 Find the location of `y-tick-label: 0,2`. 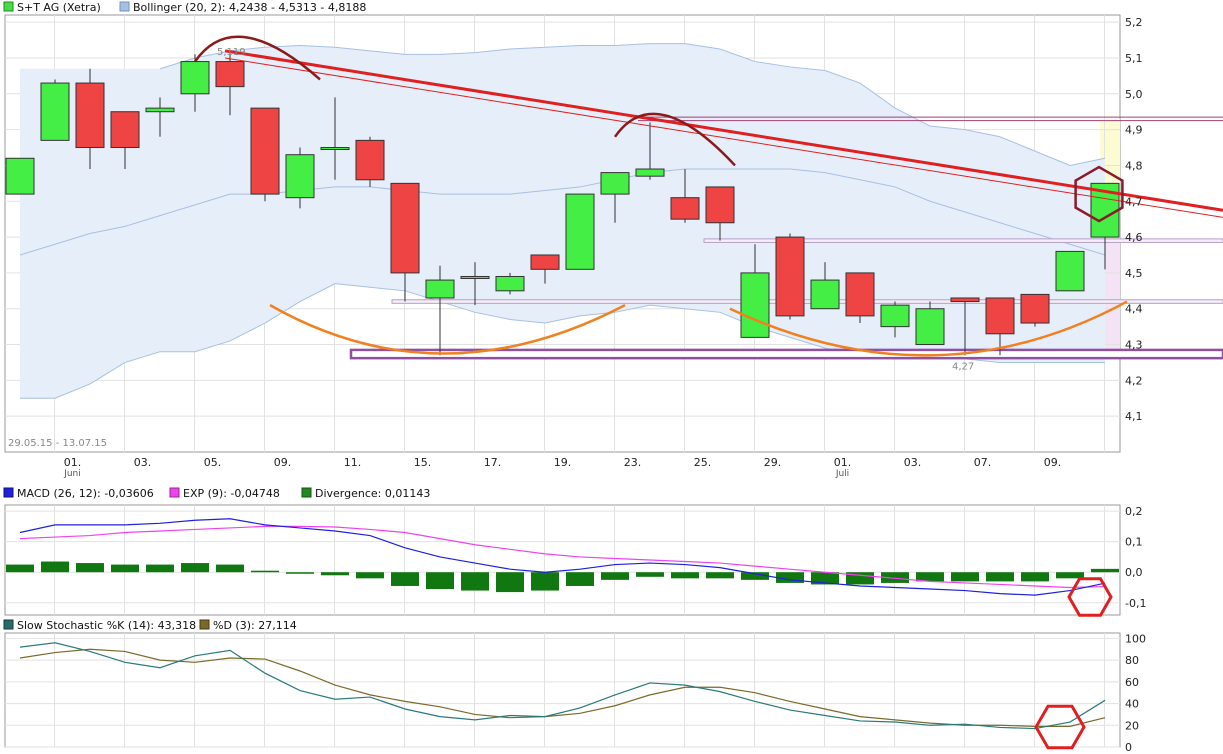

y-tick-label: 0,2 is located at coordinates (1134, 511).